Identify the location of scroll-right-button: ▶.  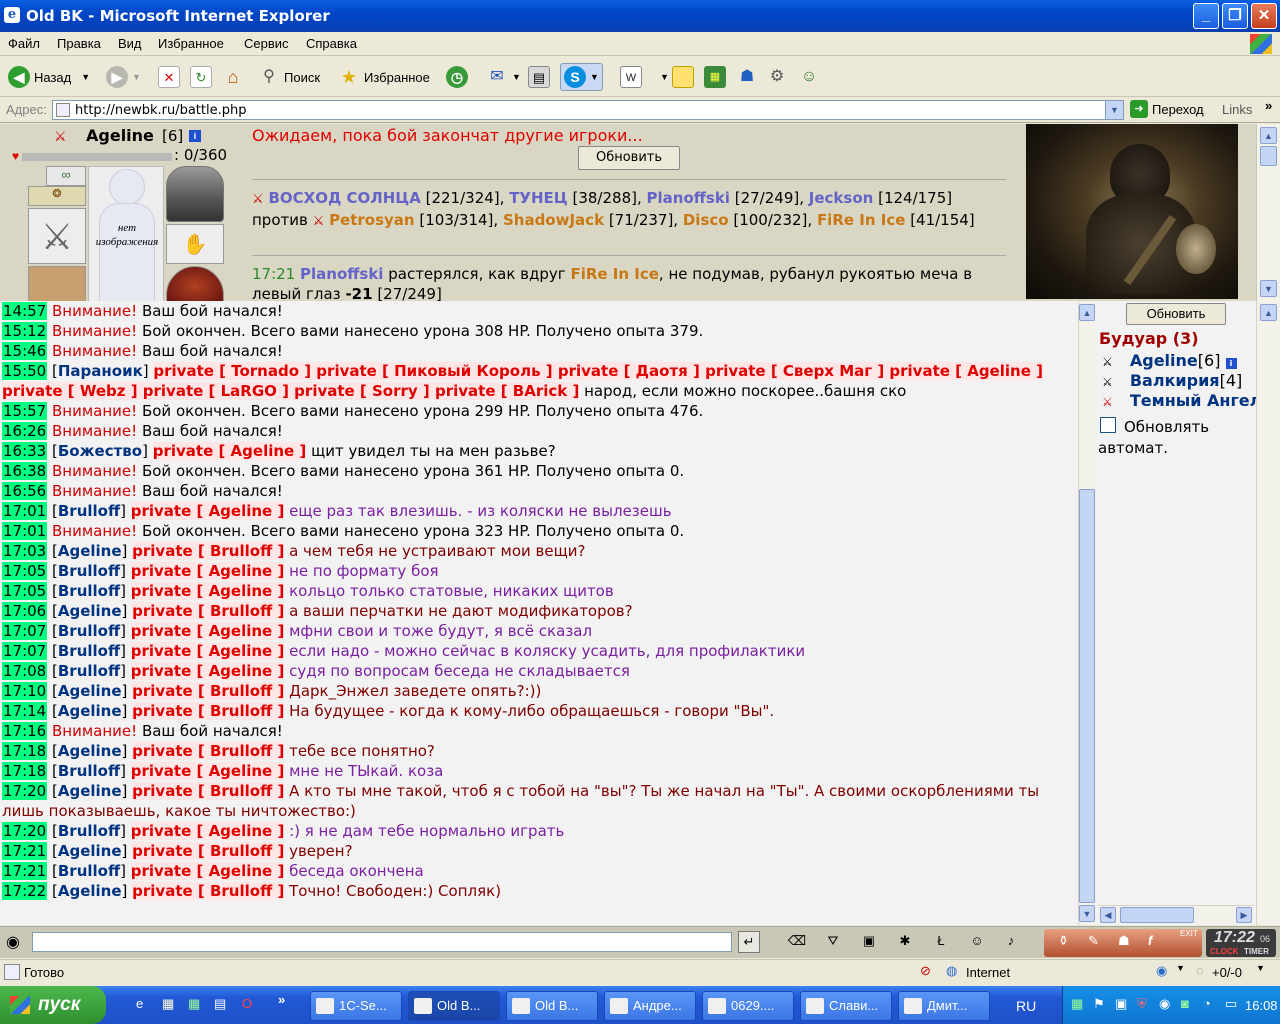
(1244, 915).